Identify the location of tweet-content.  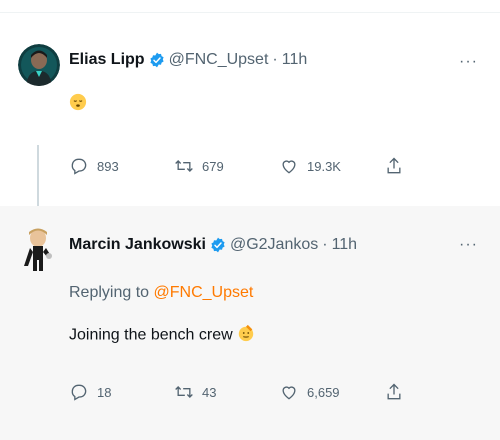
(78, 104).